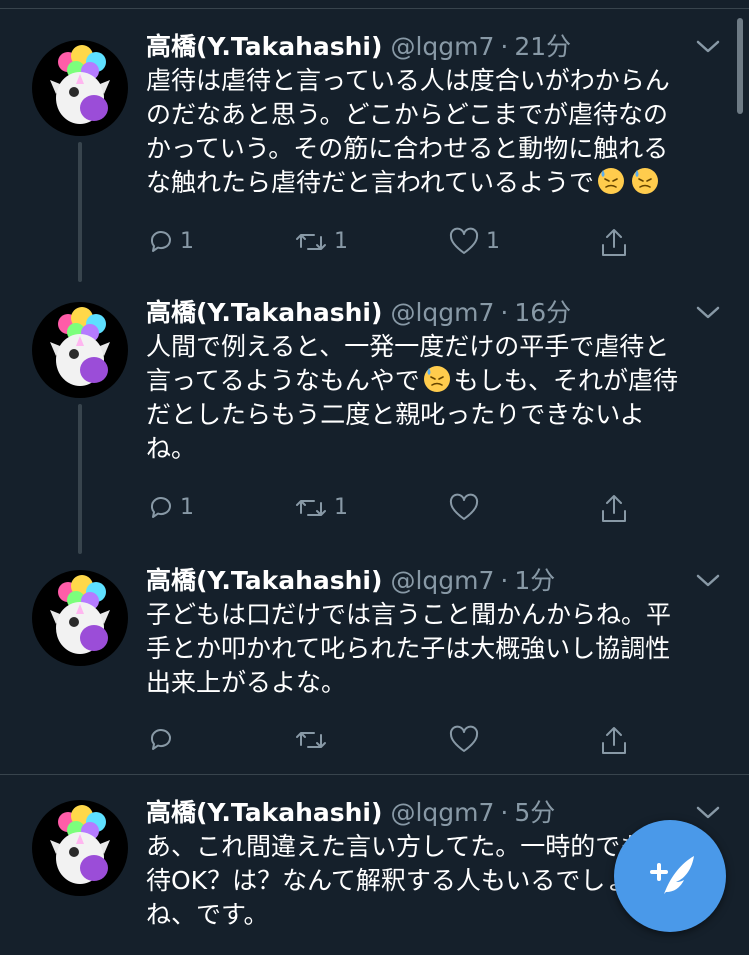  Describe the element at coordinates (171, 448) in the screenshot. I see `tweet-text-line: ね。` at that location.